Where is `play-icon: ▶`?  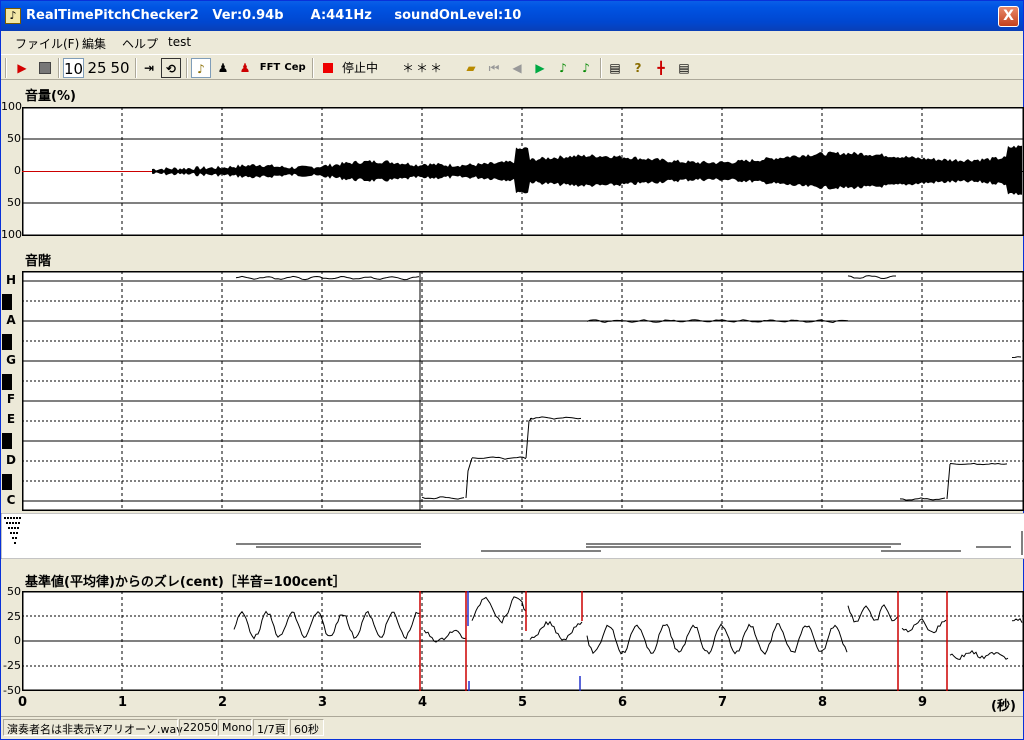 play-icon: ▶ is located at coordinates (22, 68).